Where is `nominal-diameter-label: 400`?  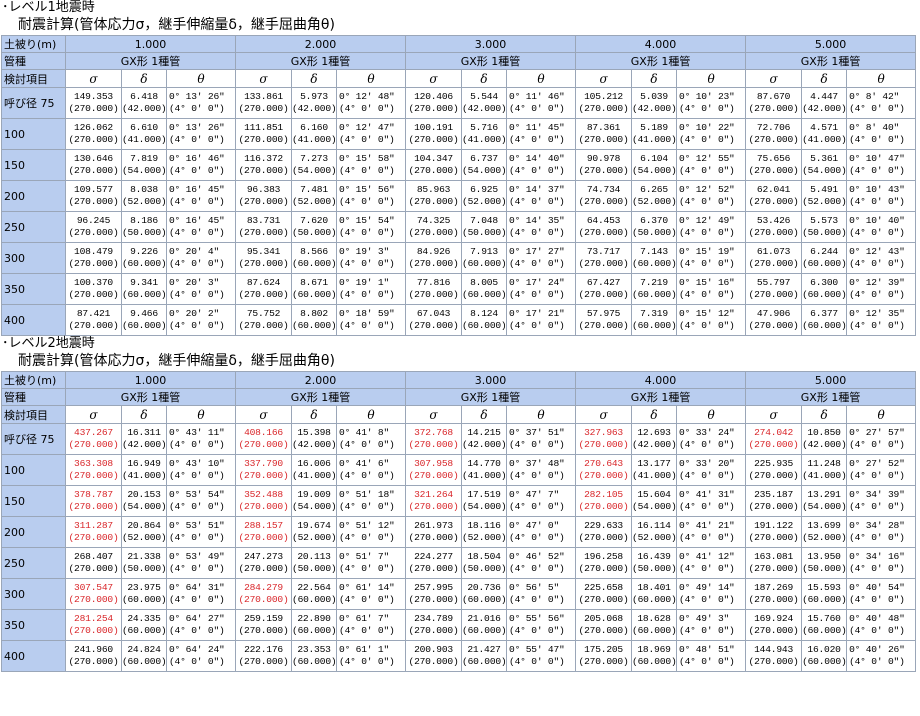 nominal-diameter-label: 400 is located at coordinates (33, 320).